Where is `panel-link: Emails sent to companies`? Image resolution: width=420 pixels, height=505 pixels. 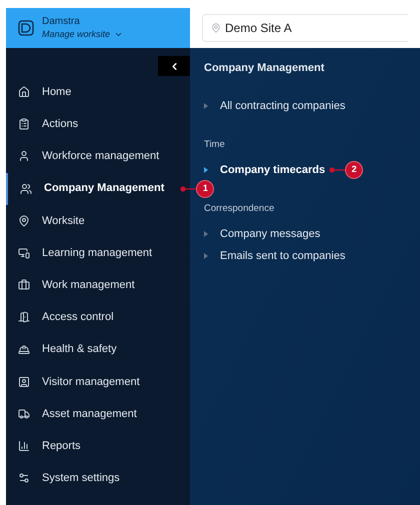
panel-link: Emails sent to companies is located at coordinates (283, 256).